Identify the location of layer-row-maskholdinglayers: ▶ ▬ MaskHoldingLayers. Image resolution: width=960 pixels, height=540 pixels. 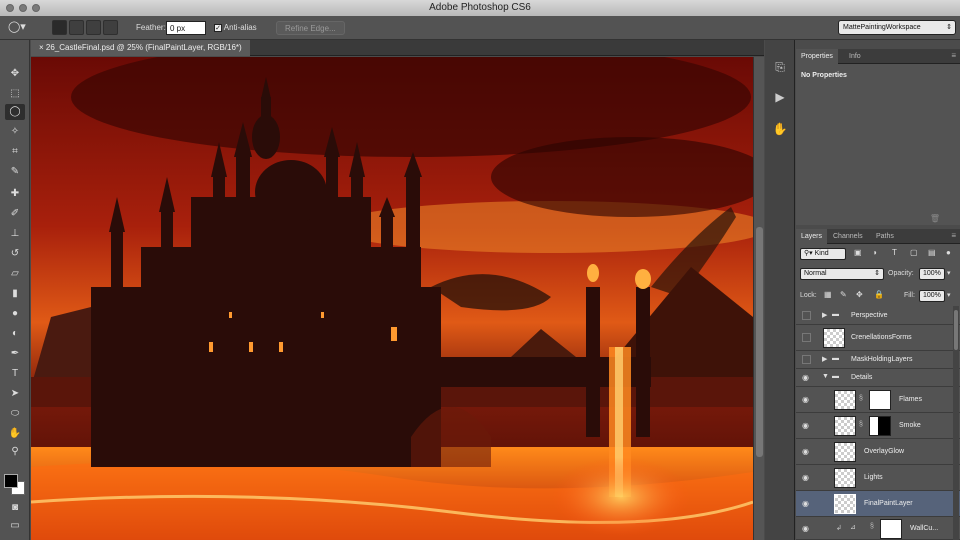
(878, 360).